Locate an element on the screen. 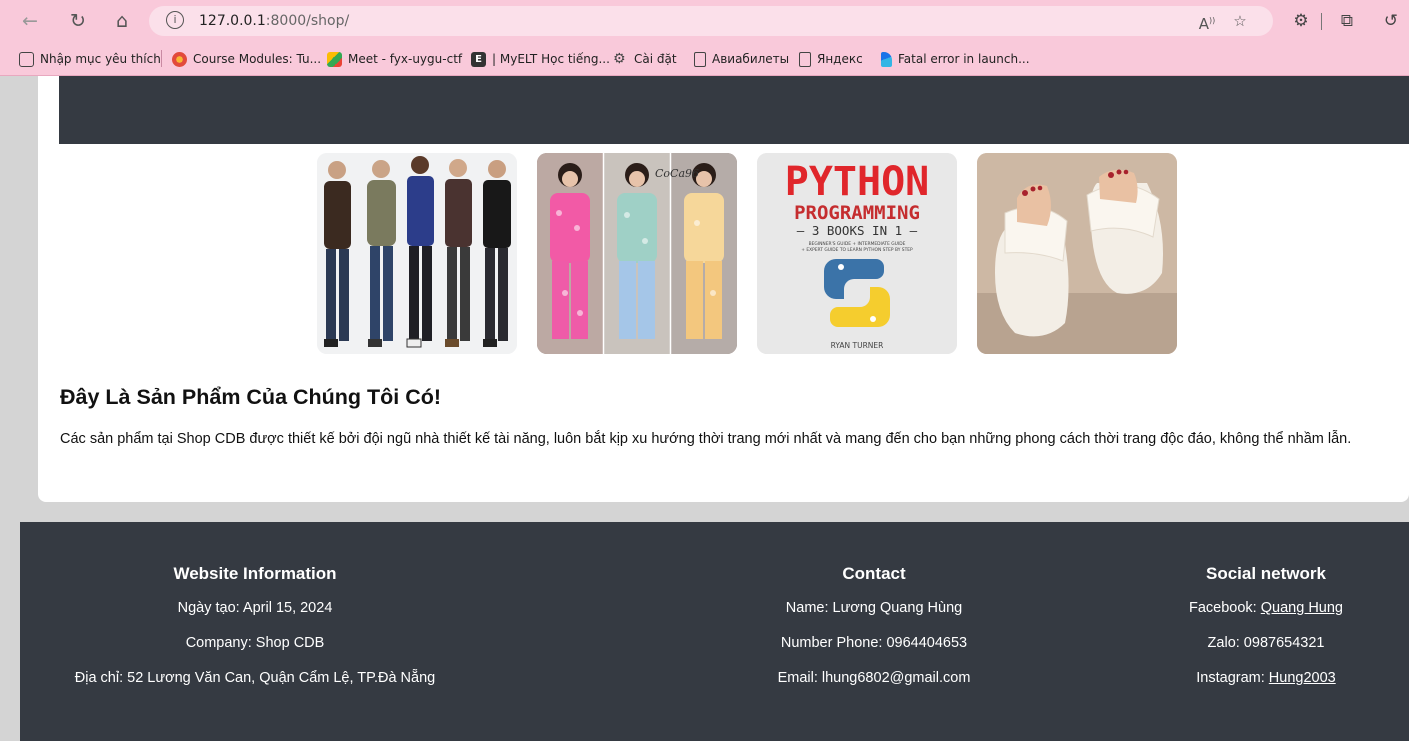  footer-facebook: Facebook: Quang Hung is located at coordinates (1266, 608).